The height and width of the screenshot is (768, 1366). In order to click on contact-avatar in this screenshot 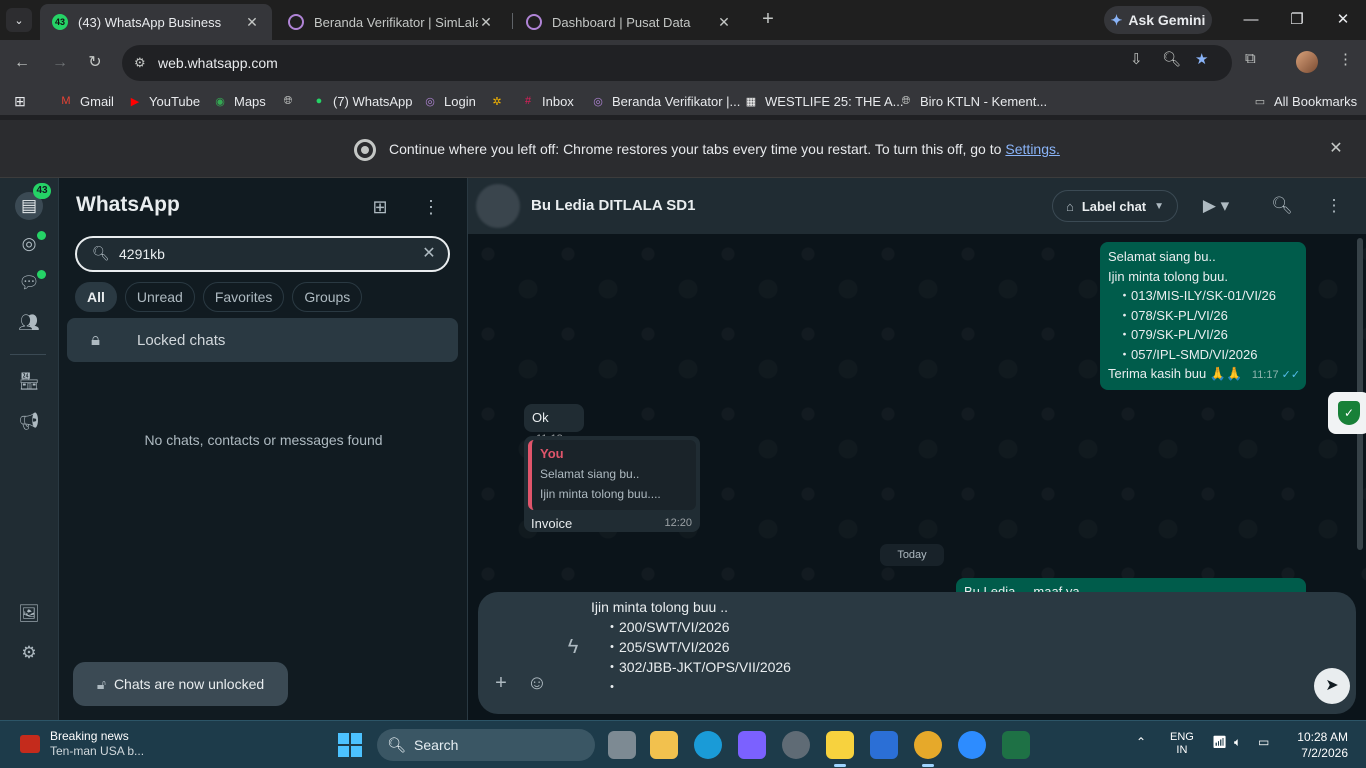, I will do `click(498, 206)`.